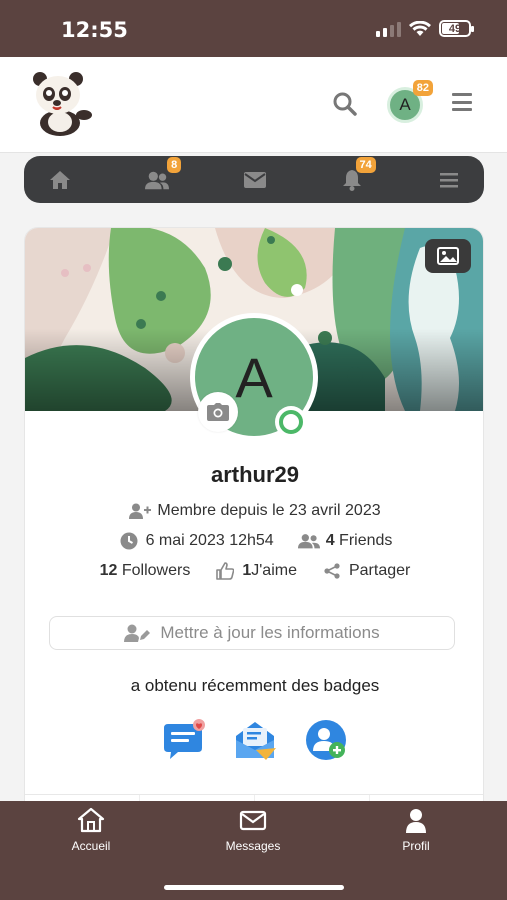 The width and height of the screenshot is (507, 900). I want to click on nav-notifications-button: 74, so click(358, 173).